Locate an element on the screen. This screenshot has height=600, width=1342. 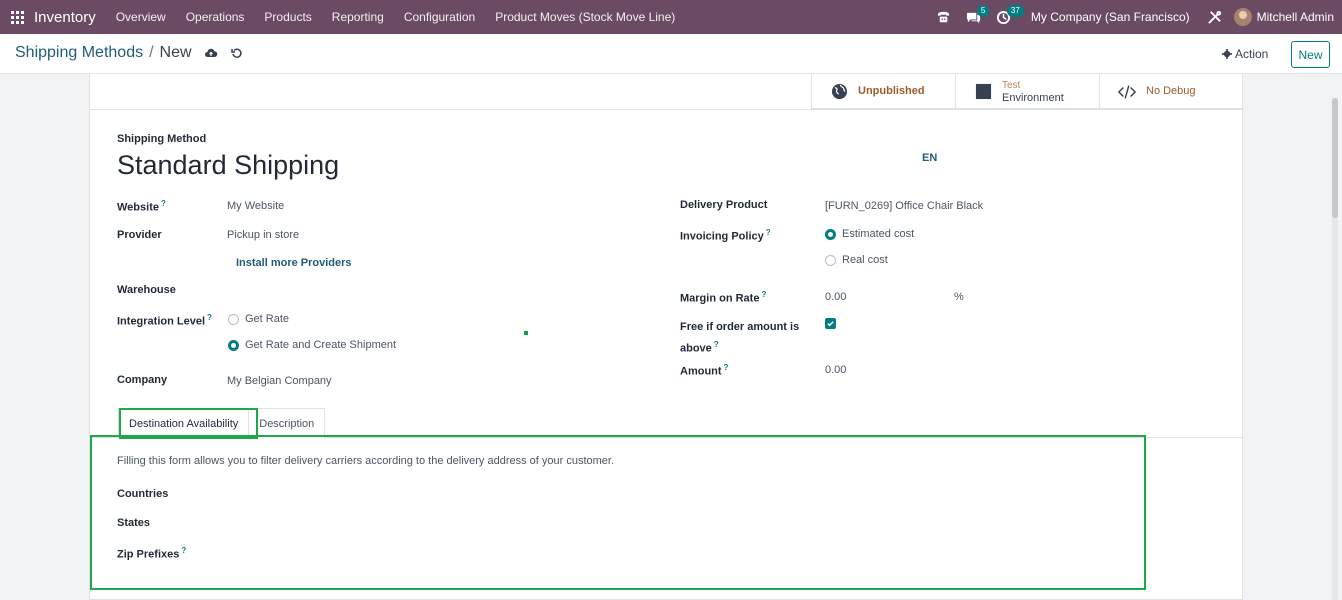
user-menu: Mitchell Admin is located at coordinates (1283, 17).